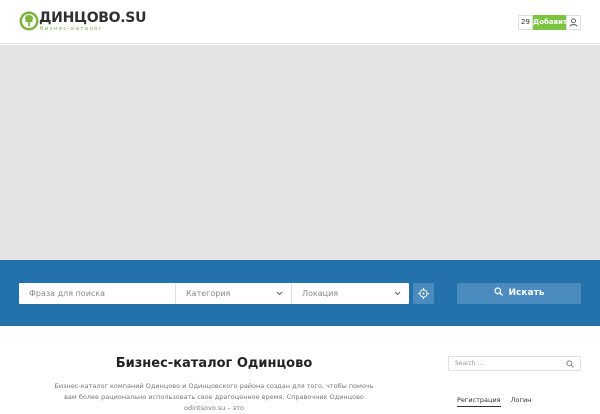  I want to click on search-form: Фраза для поиска Категория Локация, so click(214, 293).